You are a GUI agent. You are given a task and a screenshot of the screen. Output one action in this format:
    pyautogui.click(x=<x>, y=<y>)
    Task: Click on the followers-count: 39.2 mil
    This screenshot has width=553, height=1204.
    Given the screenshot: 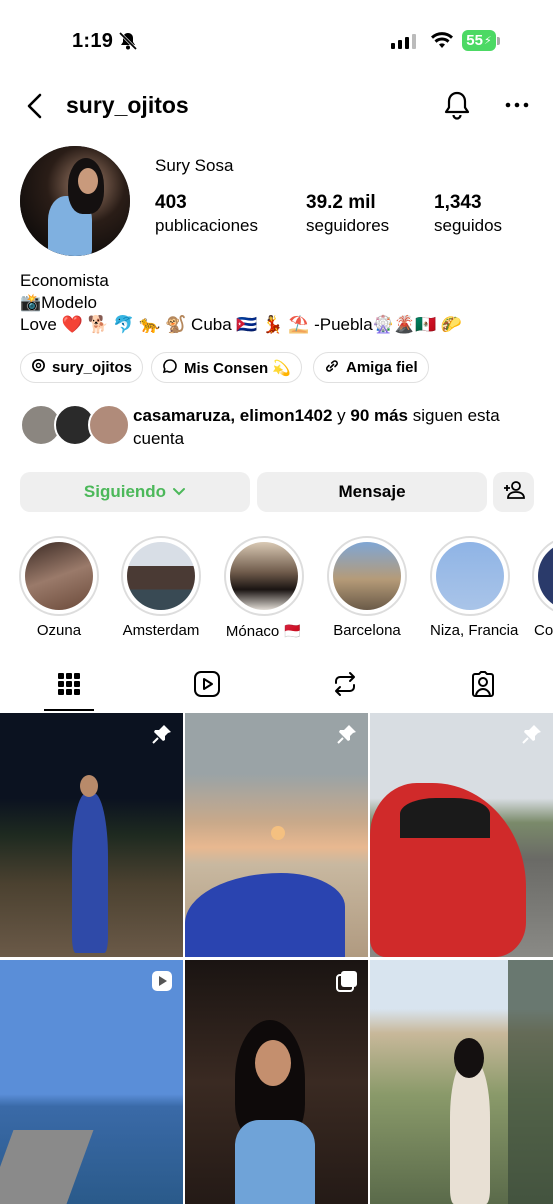 What is the action you would take?
    pyautogui.click(x=341, y=203)
    